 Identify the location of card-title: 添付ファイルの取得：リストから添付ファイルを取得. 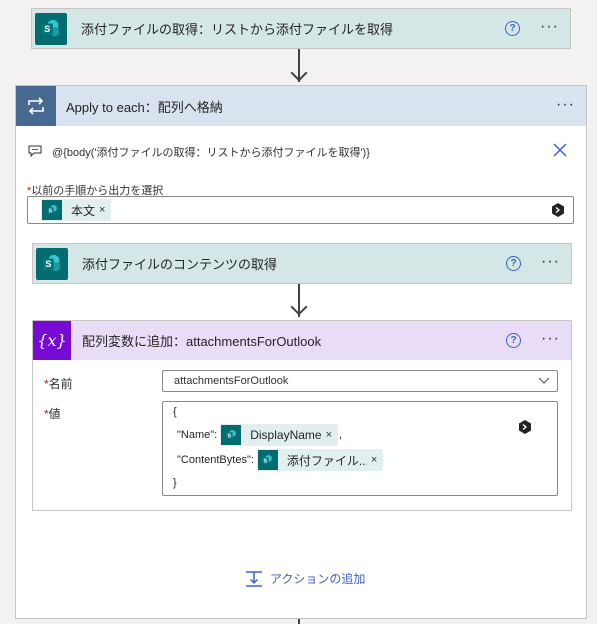
(237, 29).